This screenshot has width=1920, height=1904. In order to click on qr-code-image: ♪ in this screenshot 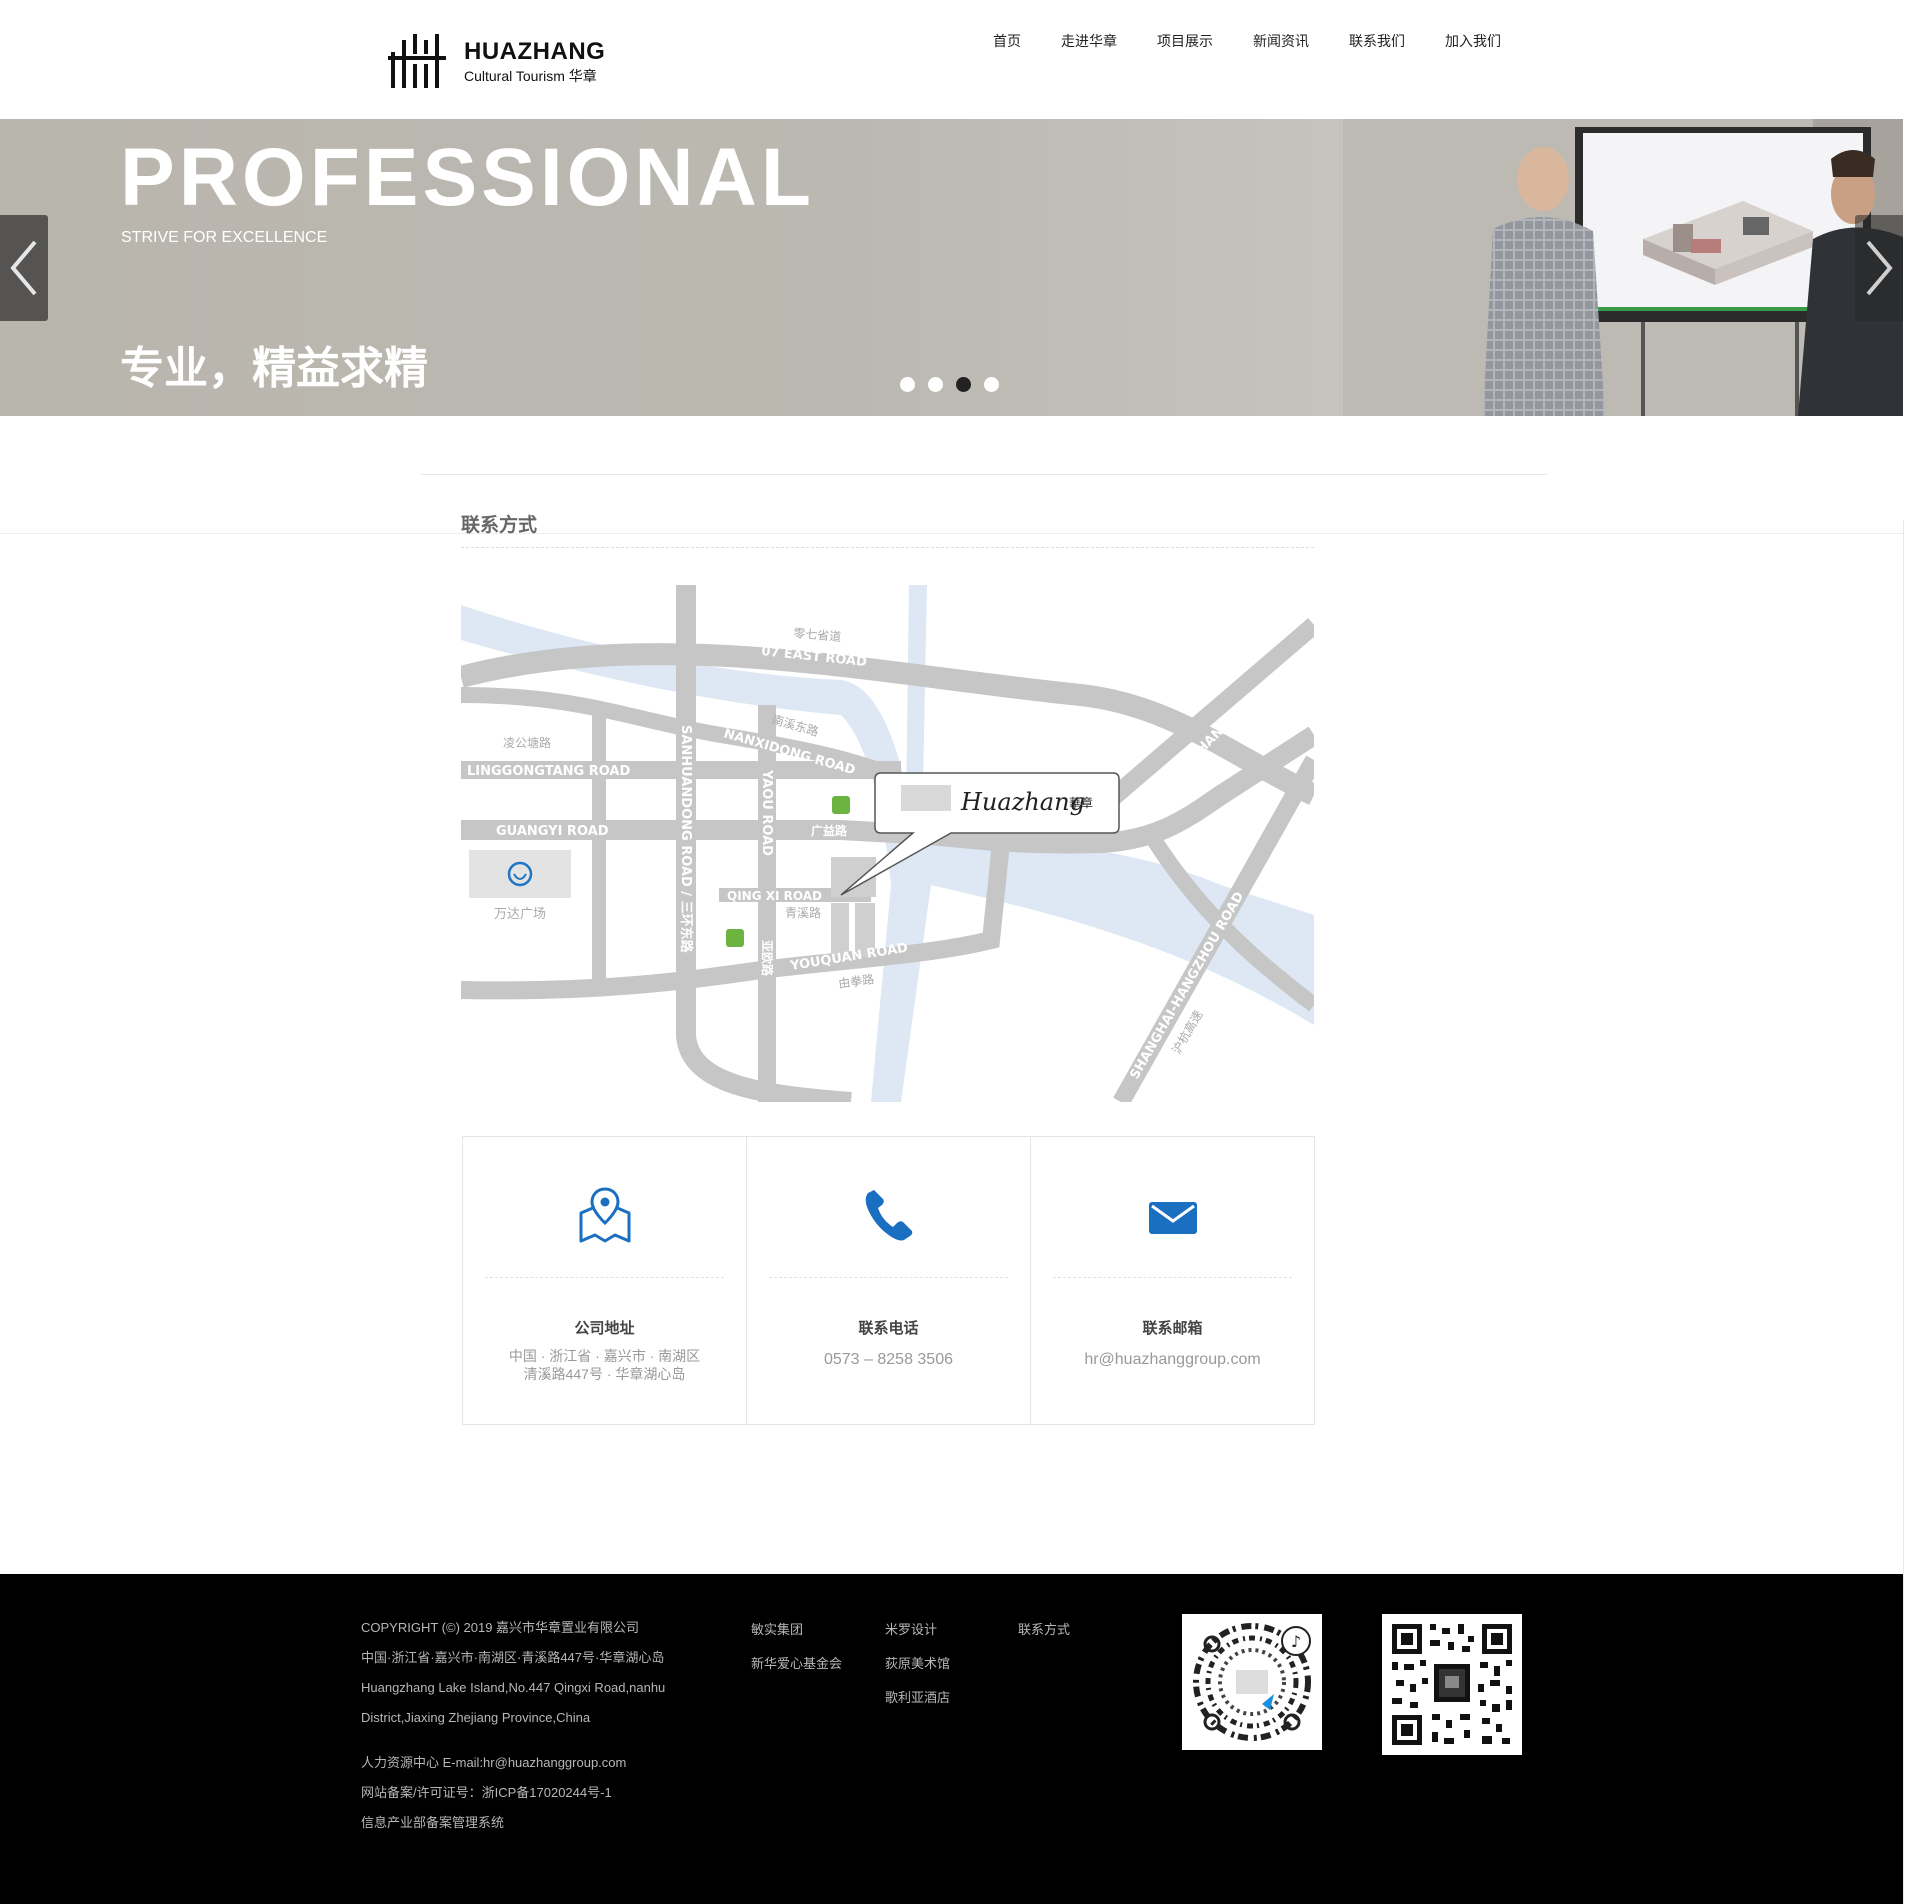, I will do `click(1252, 1682)`.